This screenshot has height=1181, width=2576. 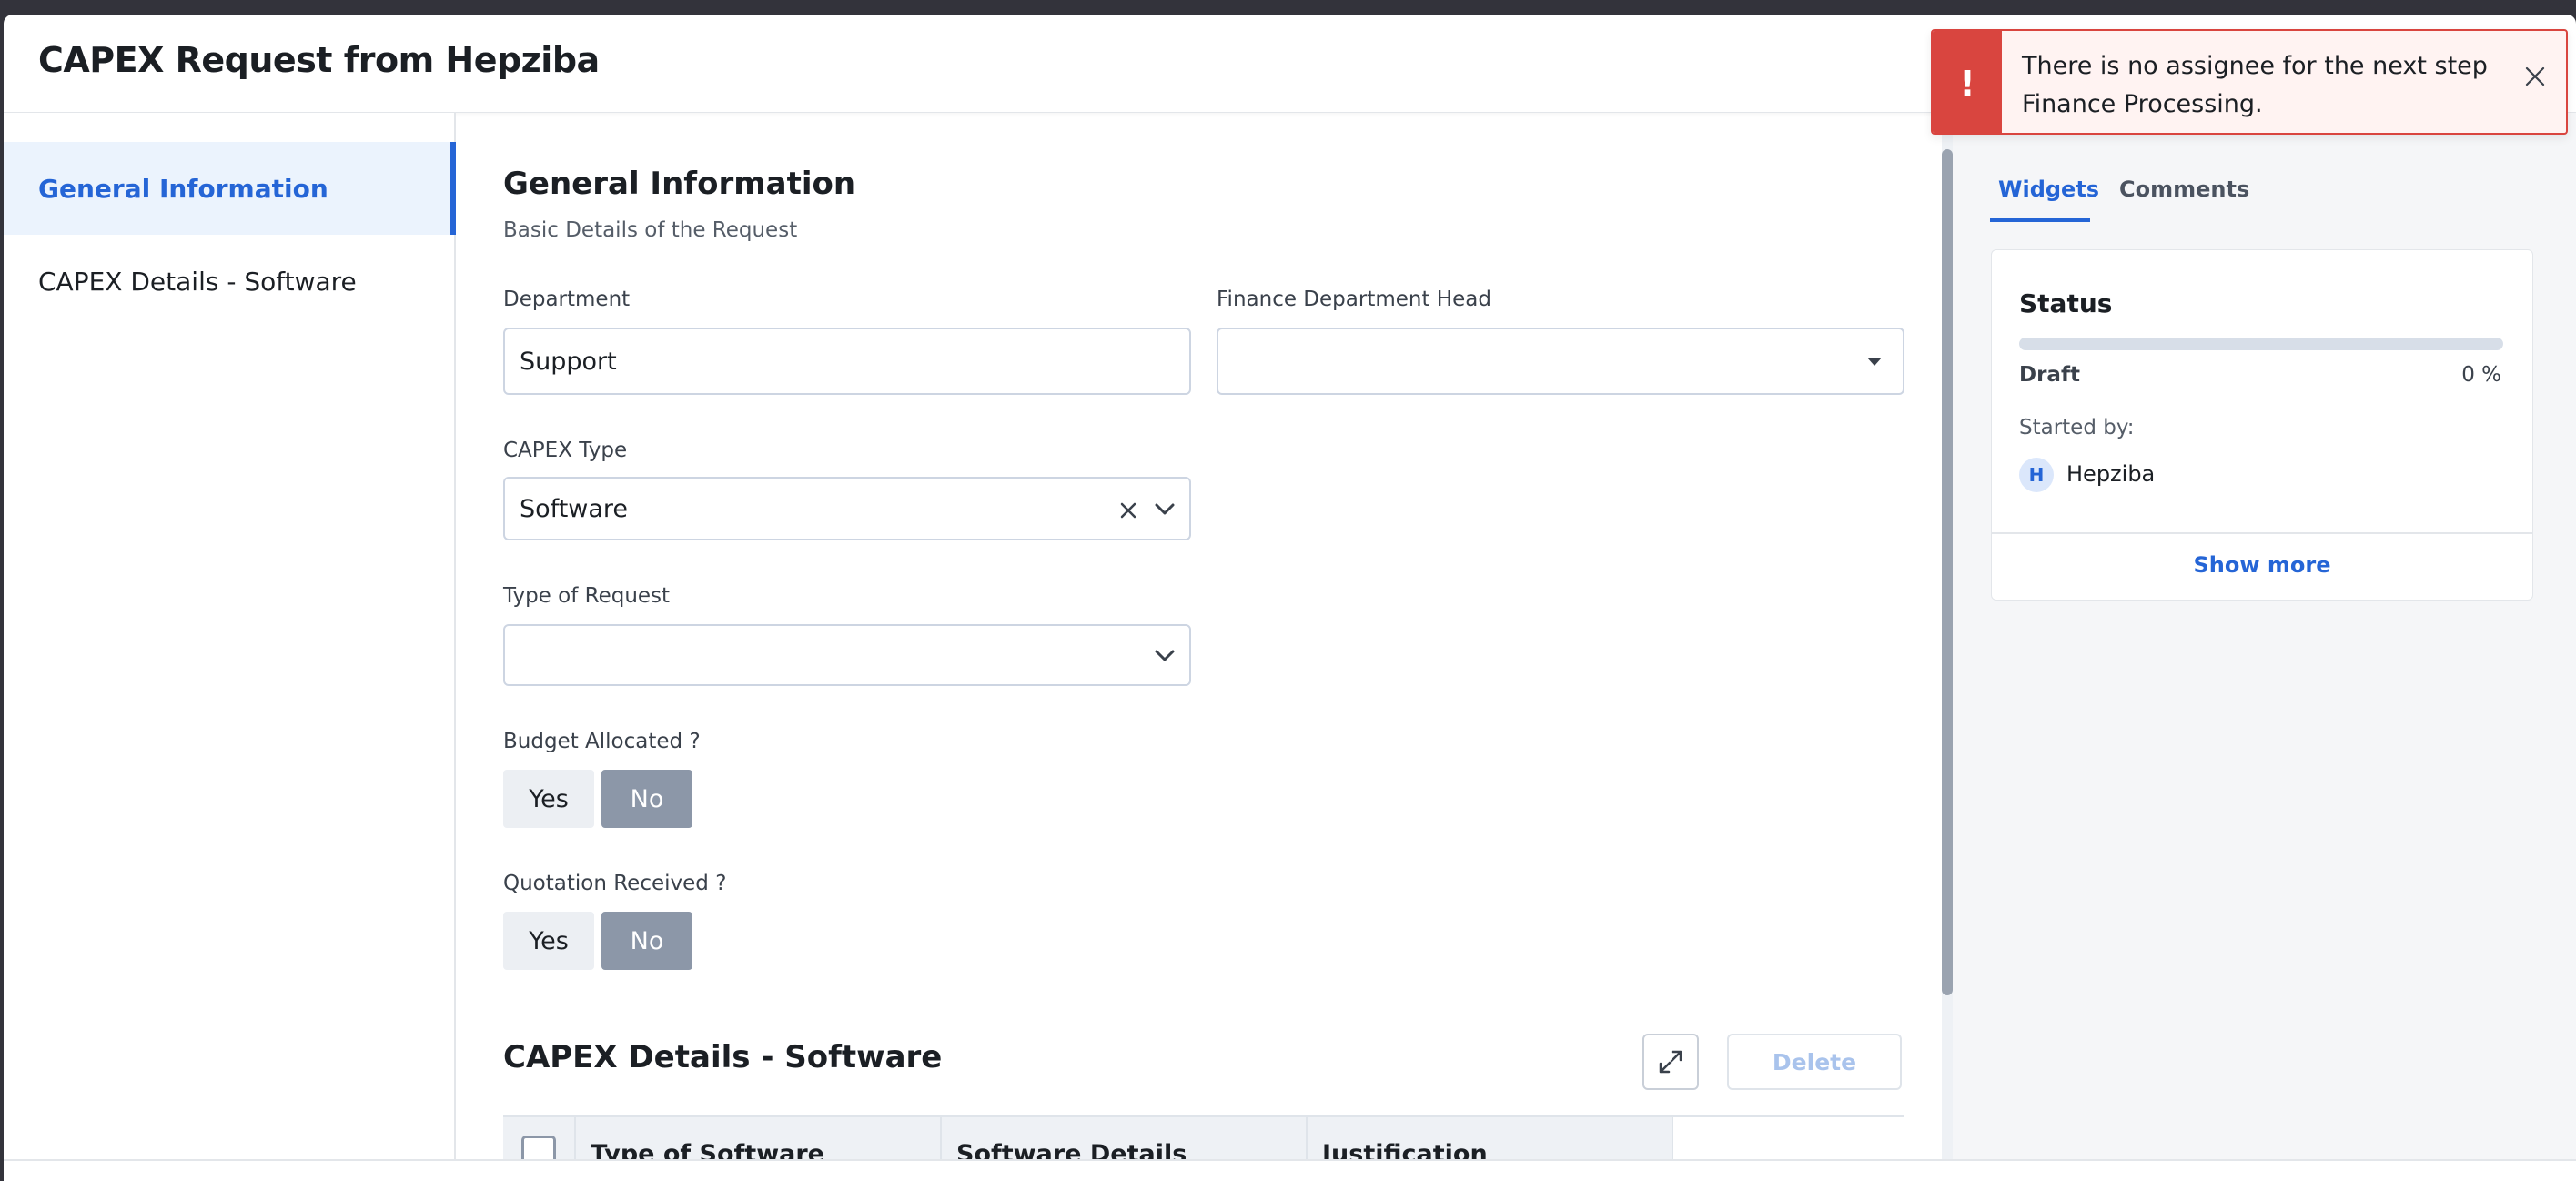 What do you see at coordinates (1290, 1170) in the screenshot?
I see `modal-footer` at bounding box center [1290, 1170].